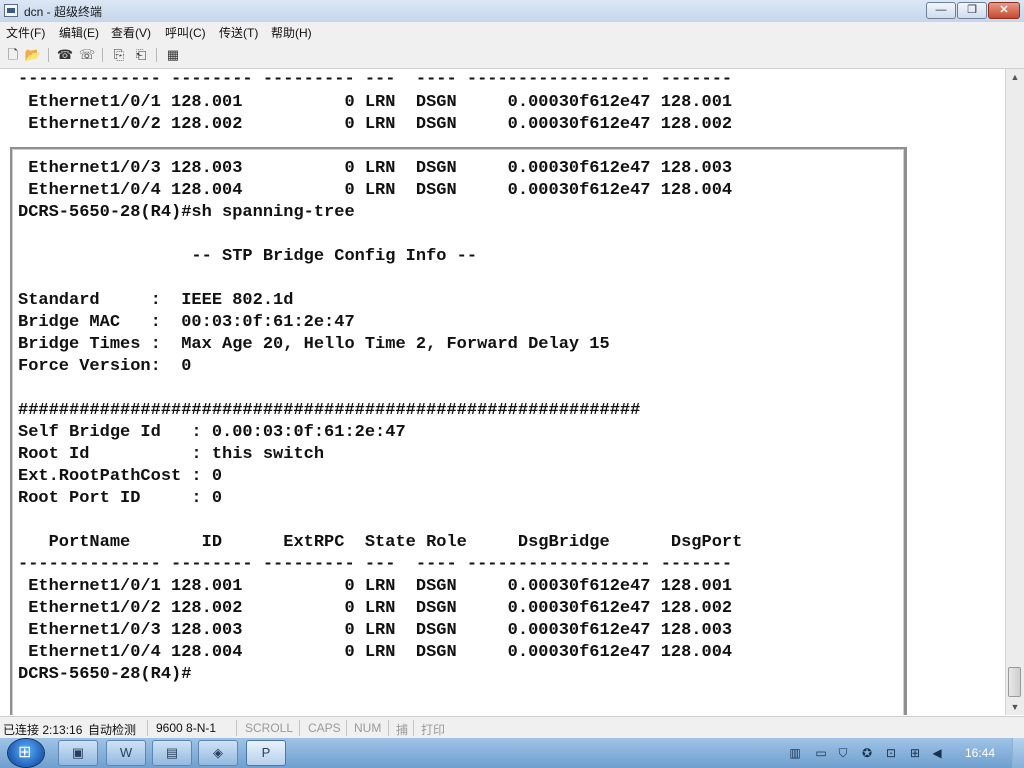 The width and height of the screenshot is (1024, 768). Describe the element at coordinates (269, 728) in the screenshot. I see `scroll-indicator: SCROLL` at that location.